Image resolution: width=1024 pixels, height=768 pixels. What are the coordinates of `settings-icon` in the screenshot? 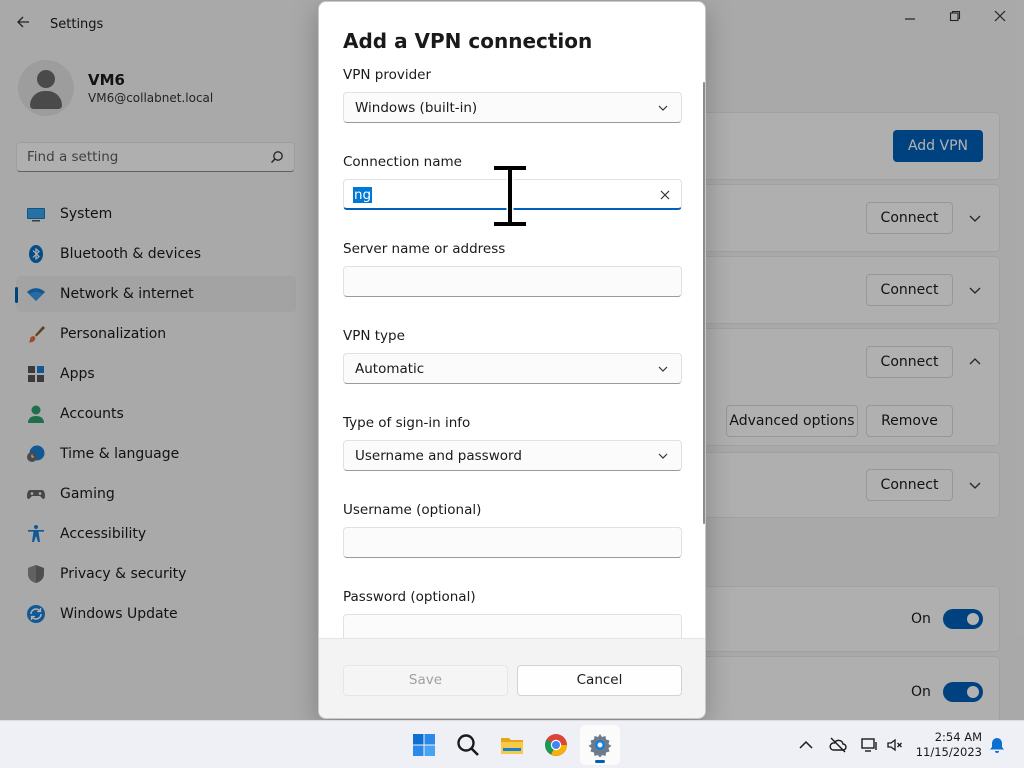 It's located at (600, 745).